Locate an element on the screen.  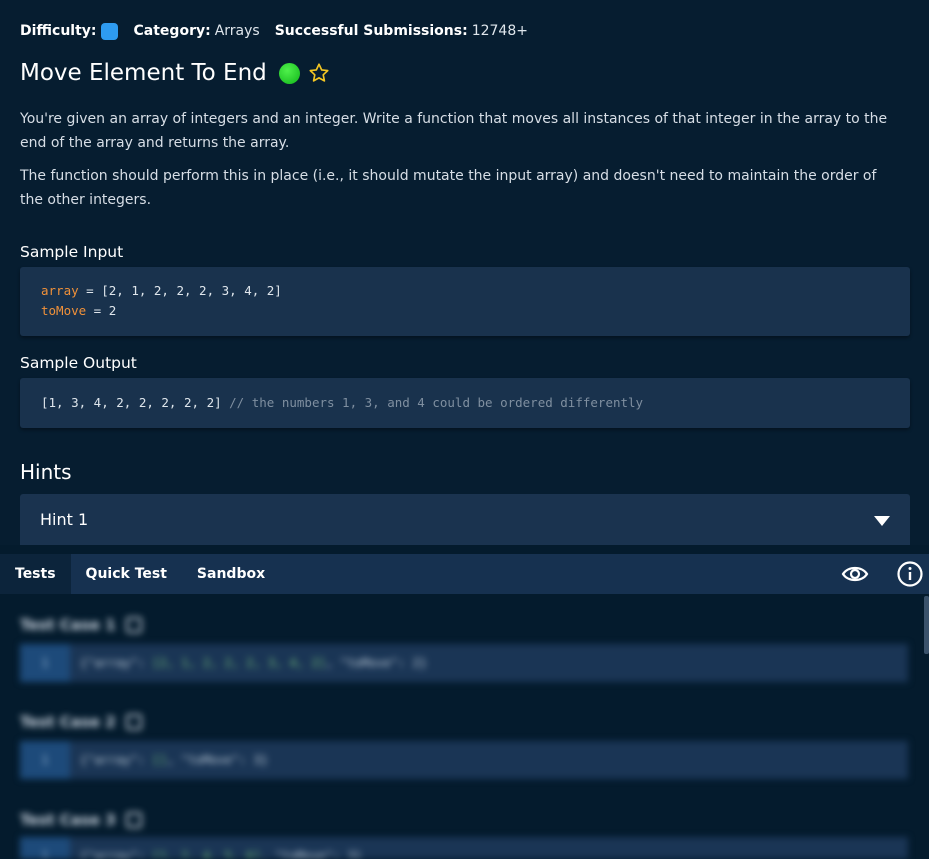
completed-dot-icon is located at coordinates (289, 73).